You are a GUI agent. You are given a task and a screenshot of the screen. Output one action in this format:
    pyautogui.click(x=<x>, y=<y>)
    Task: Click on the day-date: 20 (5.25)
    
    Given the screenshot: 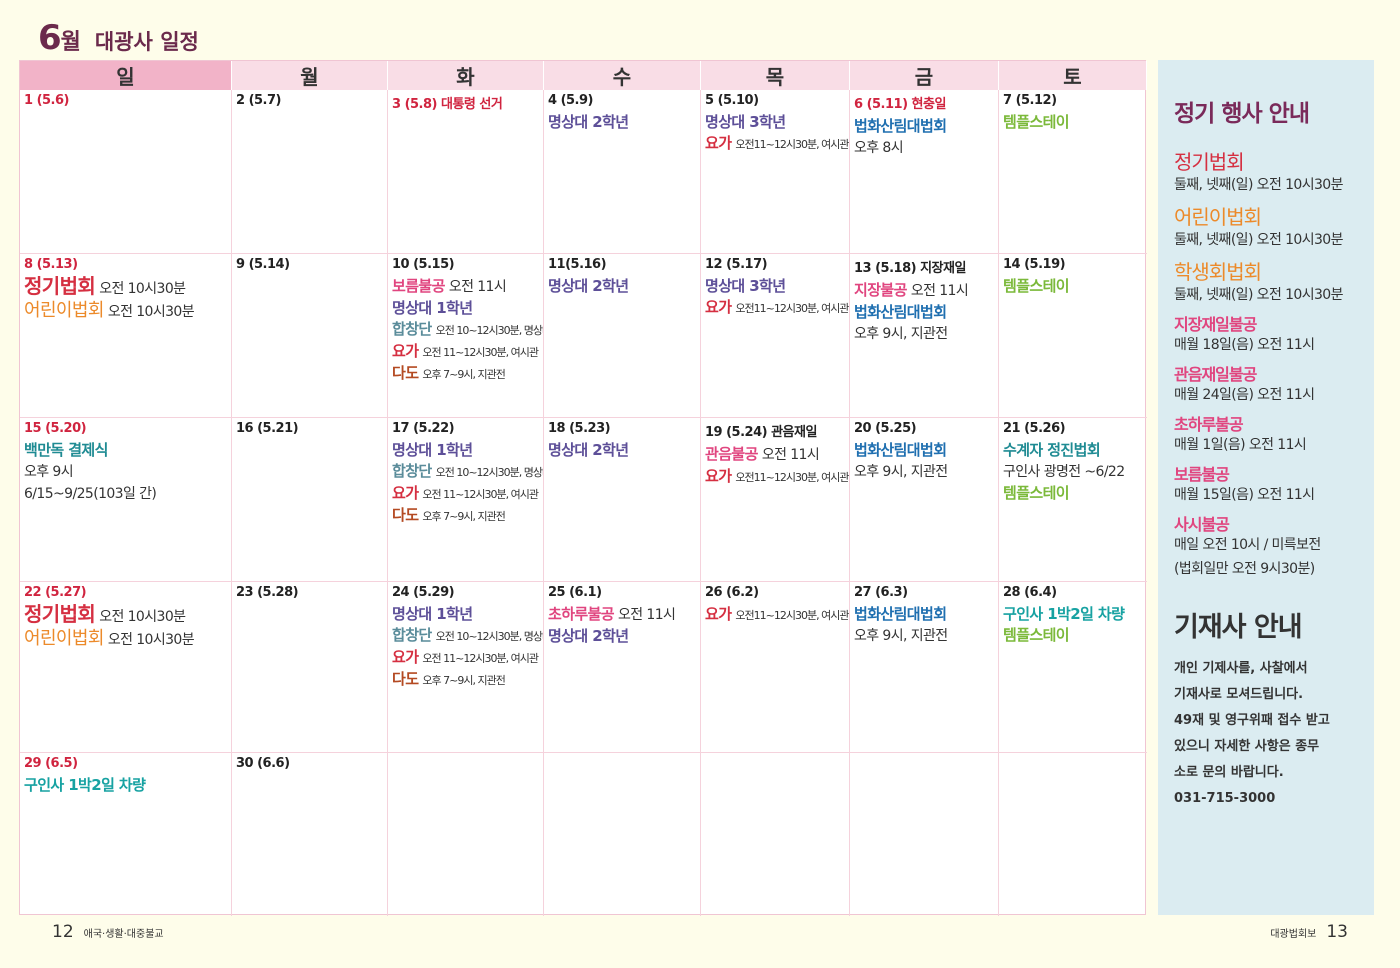 What is the action you would take?
    pyautogui.click(x=885, y=428)
    